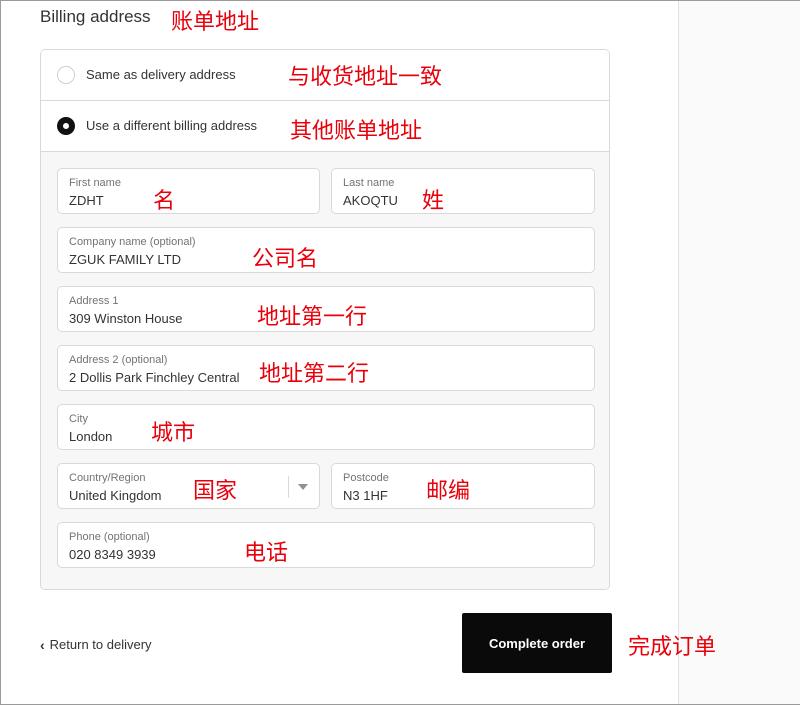 This screenshot has height=705, width=800. Describe the element at coordinates (433, 201) in the screenshot. I see `annotation-last-name: 姓` at that location.